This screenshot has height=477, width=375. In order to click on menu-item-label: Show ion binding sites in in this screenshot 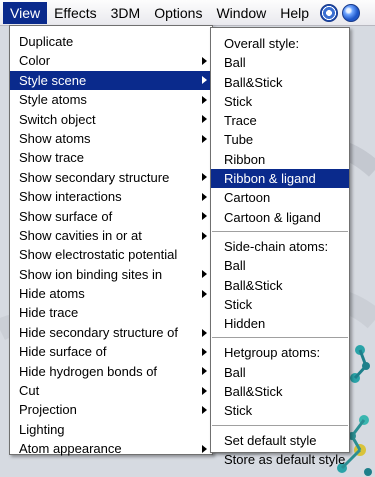, I will do `click(91, 274)`.